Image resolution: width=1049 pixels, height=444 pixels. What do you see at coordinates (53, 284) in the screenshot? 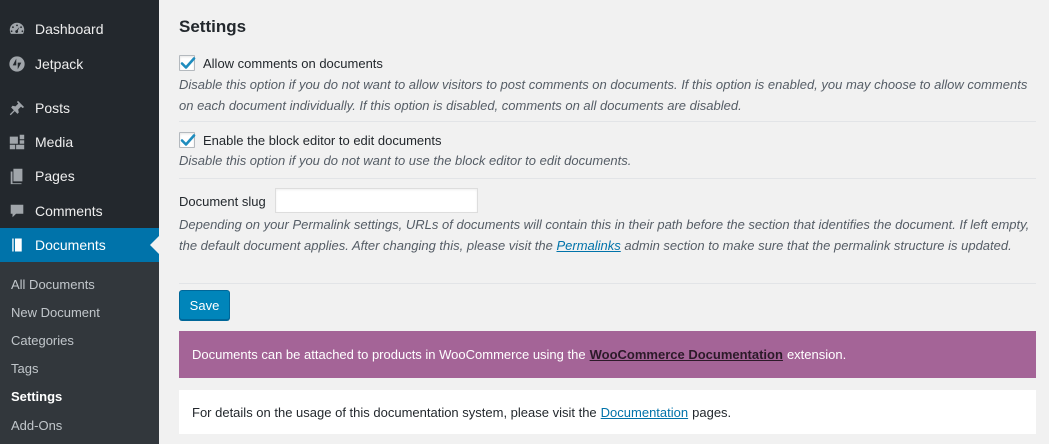
I see `submenu-all-documents: All Documents` at bounding box center [53, 284].